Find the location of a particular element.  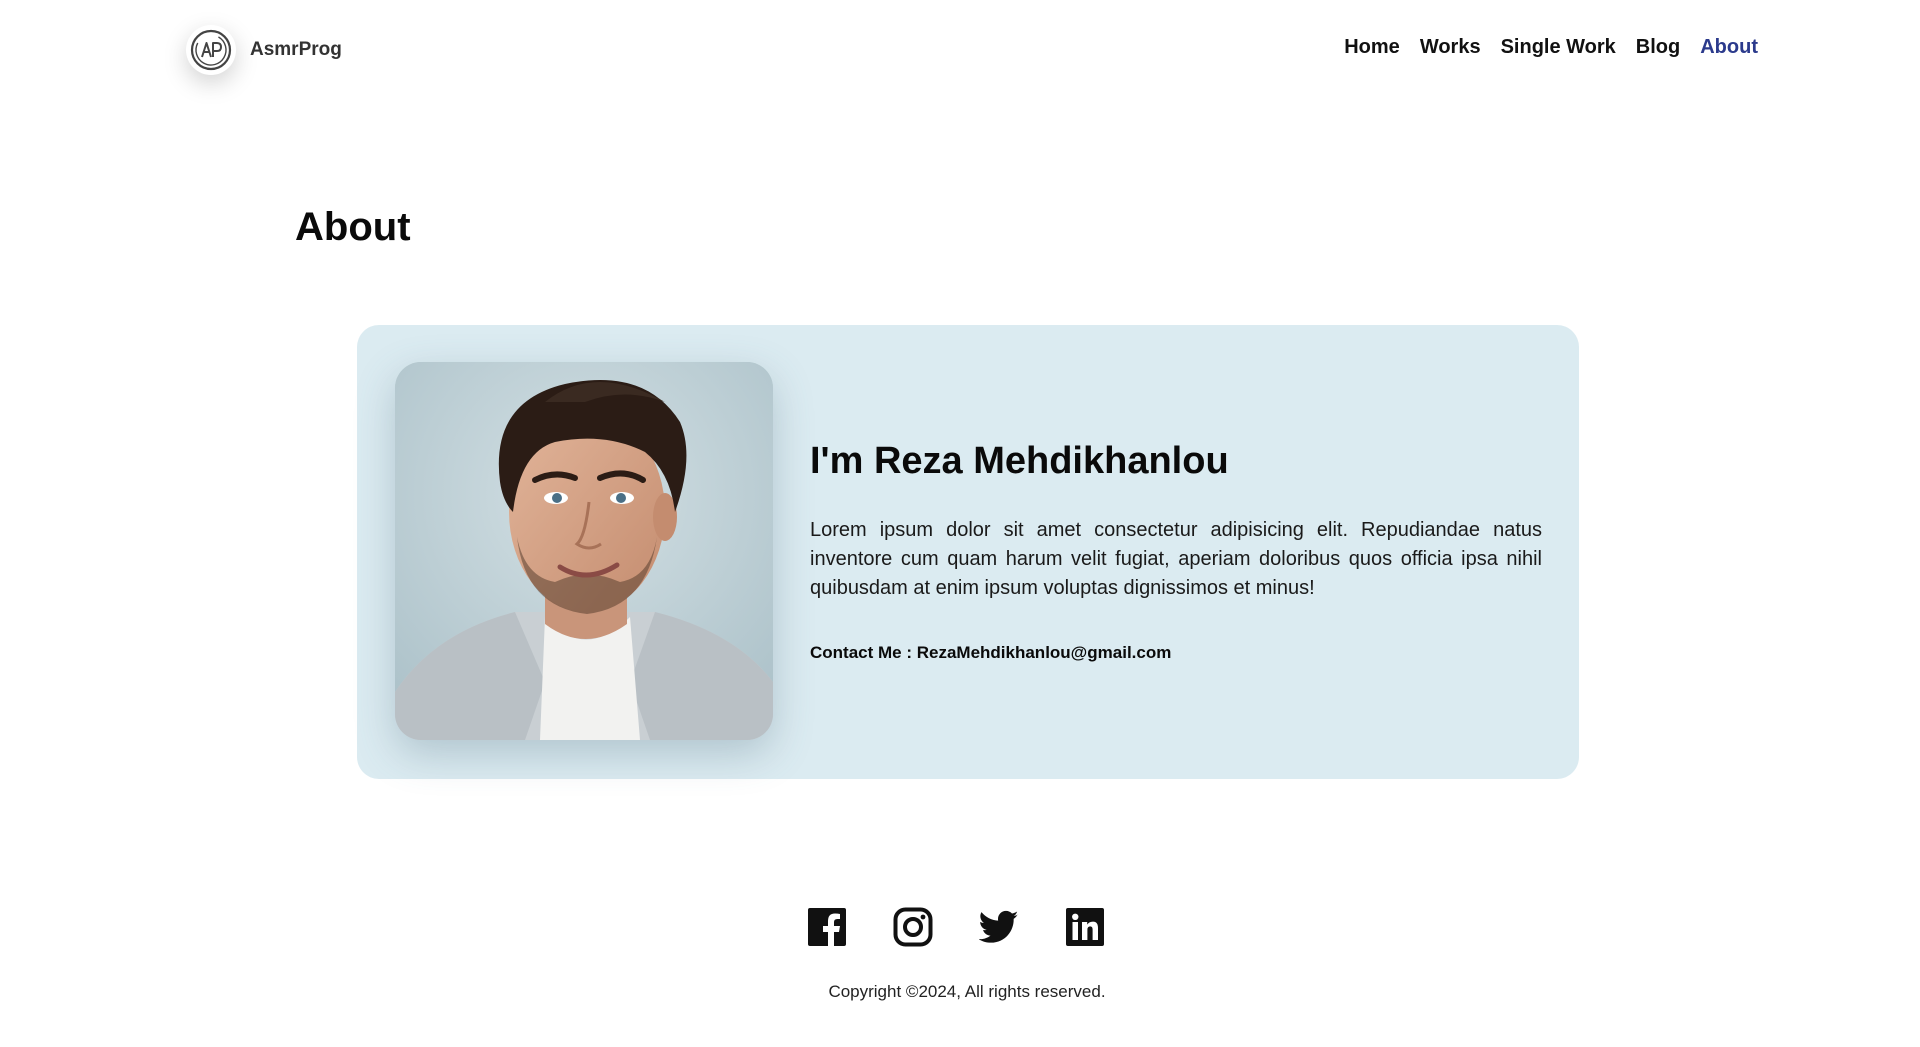

facebook-icon is located at coordinates (827, 927).